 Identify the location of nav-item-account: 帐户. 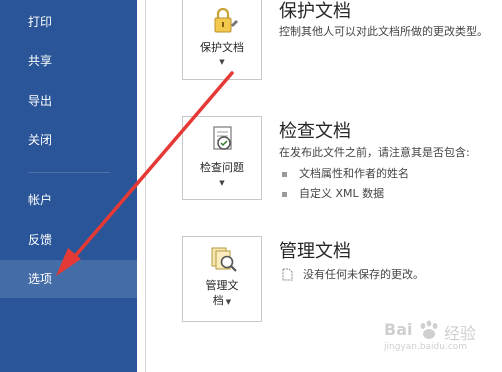
(68, 200).